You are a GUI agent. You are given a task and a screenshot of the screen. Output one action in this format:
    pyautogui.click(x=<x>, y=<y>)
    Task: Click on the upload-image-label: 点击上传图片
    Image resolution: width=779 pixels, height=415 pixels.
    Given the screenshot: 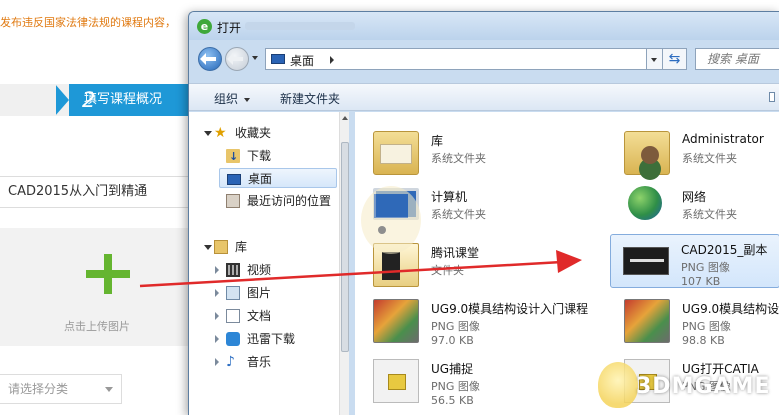 What is the action you would take?
    pyautogui.click(x=97, y=326)
    